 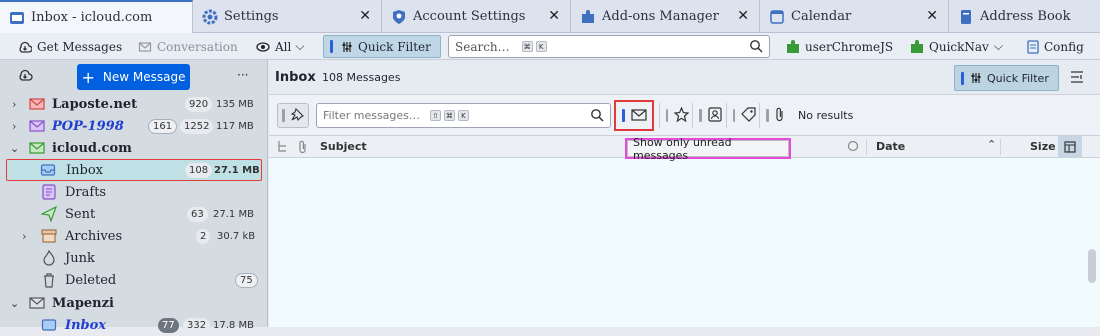 I want to click on sticky-filter-button, so click(x=293, y=115).